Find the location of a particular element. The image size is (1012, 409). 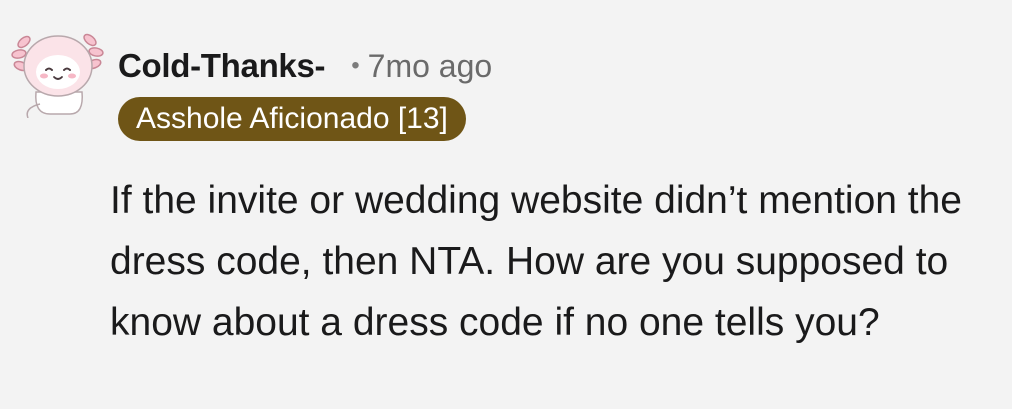

user-avatar is located at coordinates (58, 70).